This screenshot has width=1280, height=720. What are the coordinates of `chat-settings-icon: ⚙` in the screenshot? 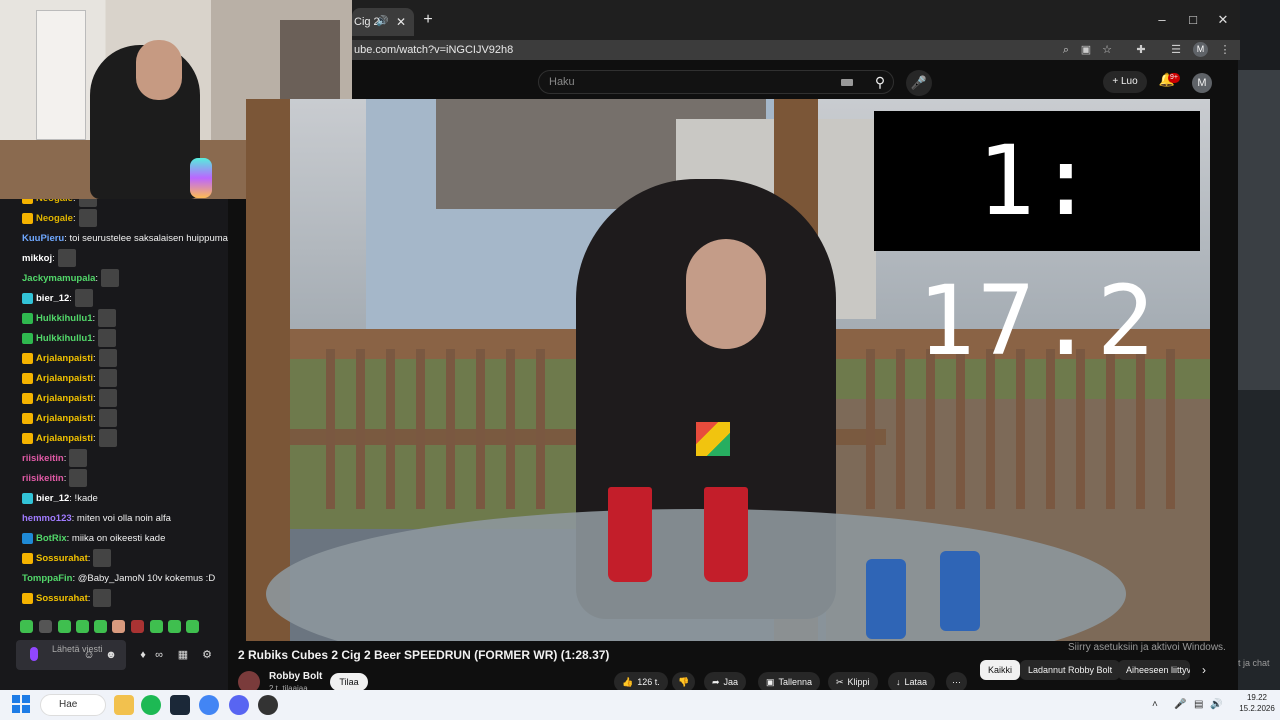 It's located at (207, 655).